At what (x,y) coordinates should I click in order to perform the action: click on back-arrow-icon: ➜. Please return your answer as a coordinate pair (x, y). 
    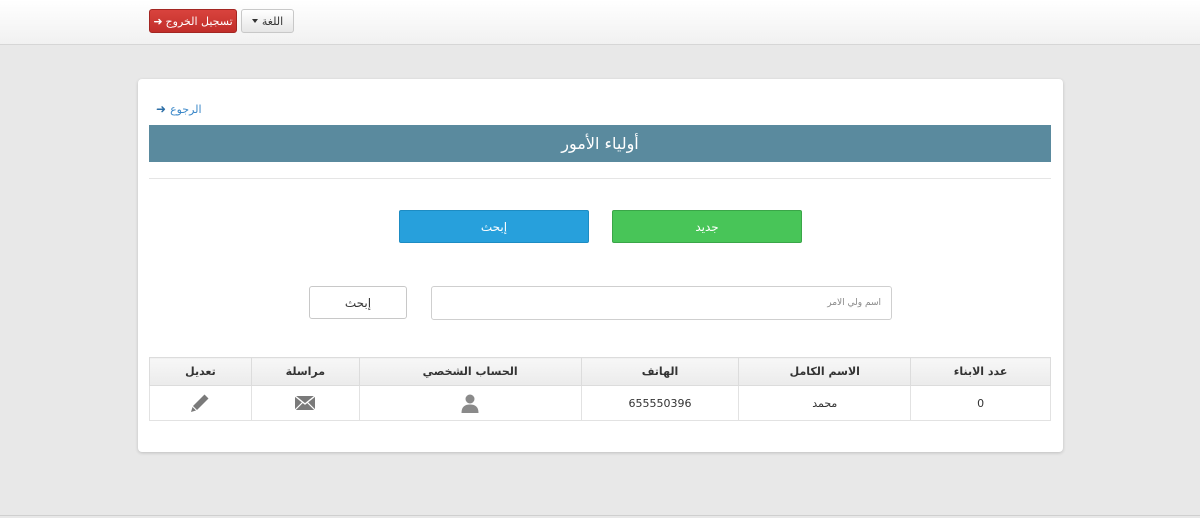
    Looking at the image, I should click on (161, 109).